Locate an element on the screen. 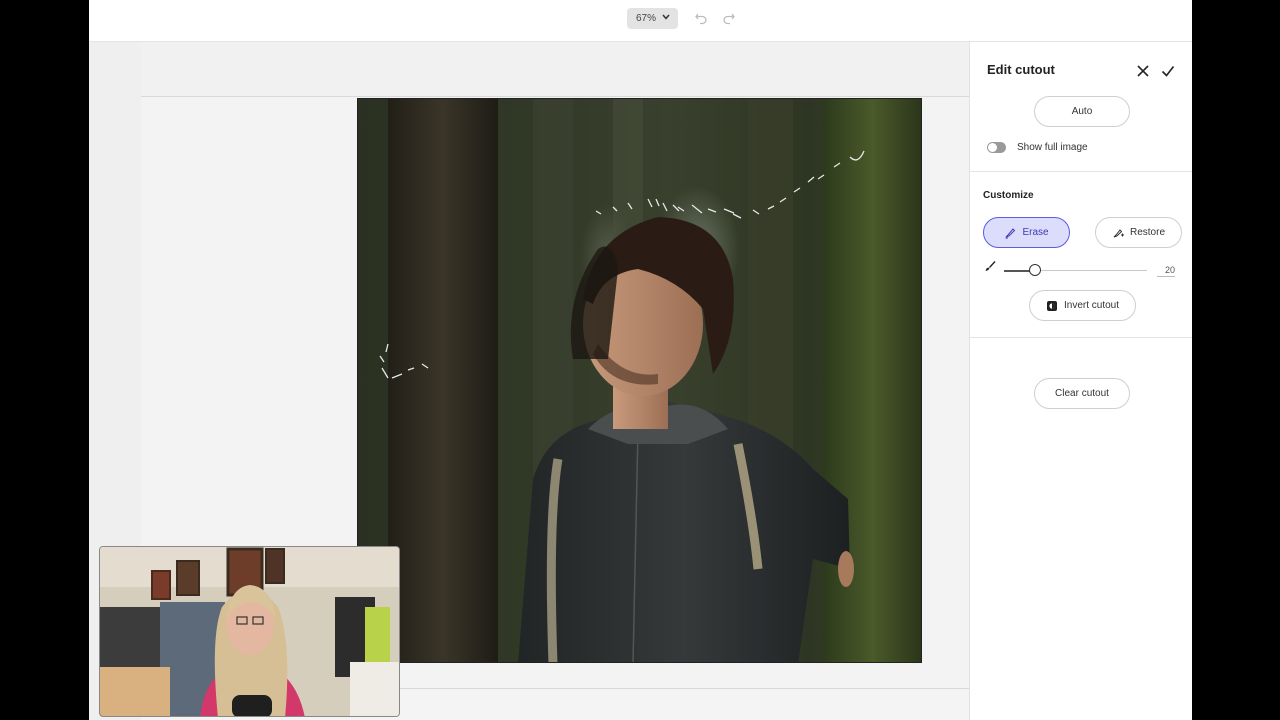  presenter-webcam-overlay is located at coordinates (249, 631).